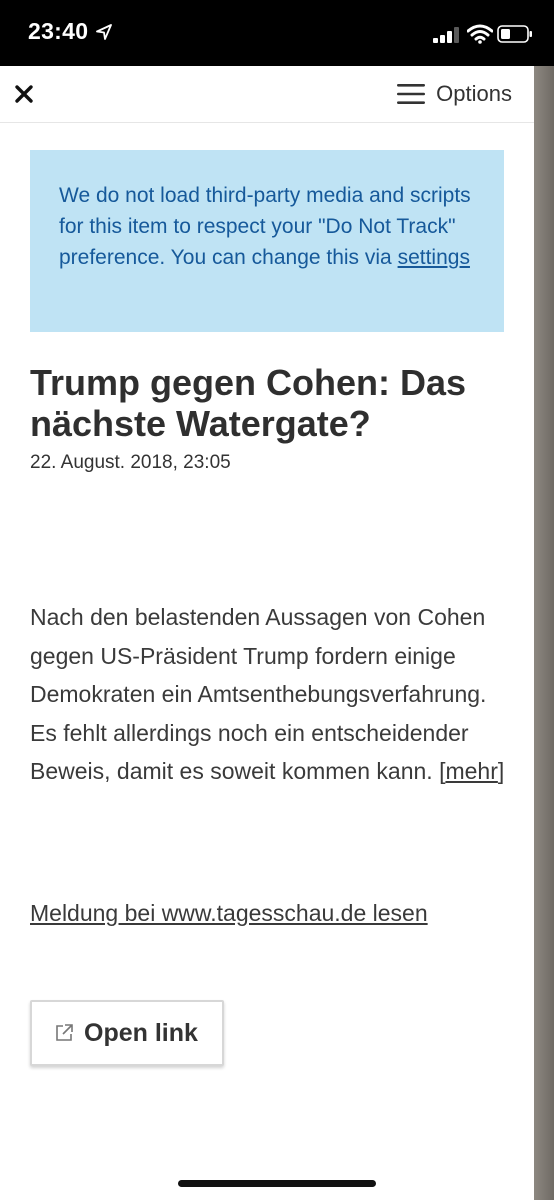 The width and height of the screenshot is (554, 1200). What do you see at coordinates (277, 1183) in the screenshot?
I see `home-indicator` at bounding box center [277, 1183].